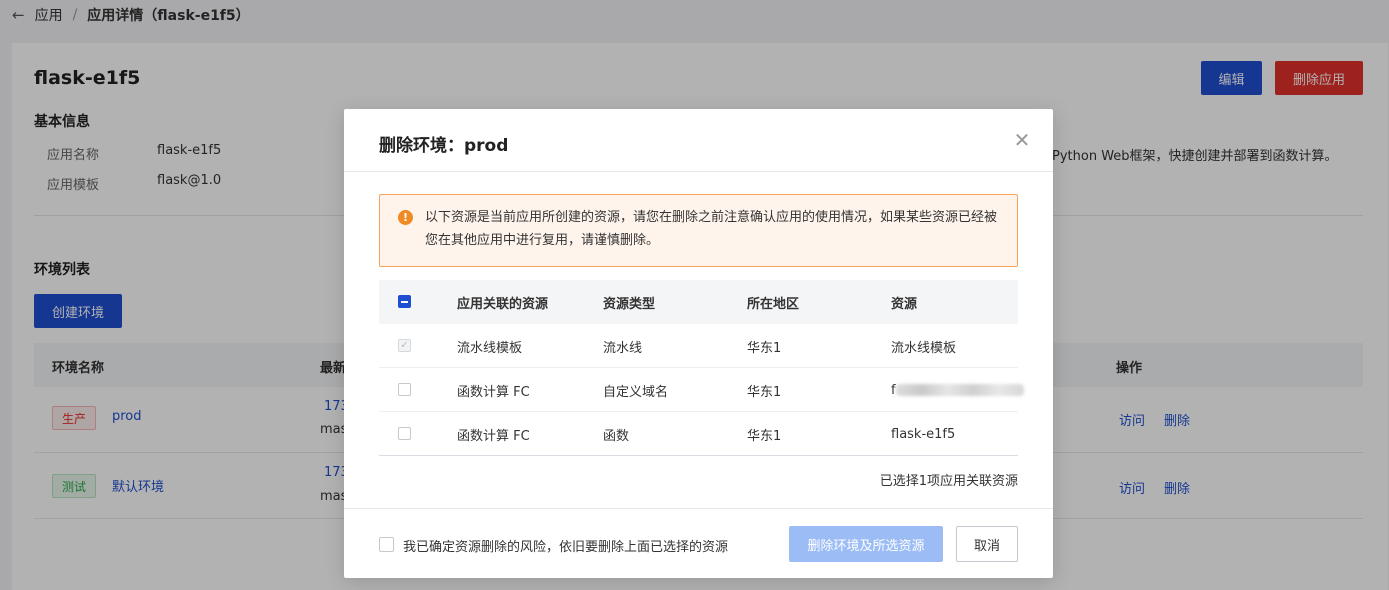  I want to click on column-header: 资源类型, so click(629, 304).